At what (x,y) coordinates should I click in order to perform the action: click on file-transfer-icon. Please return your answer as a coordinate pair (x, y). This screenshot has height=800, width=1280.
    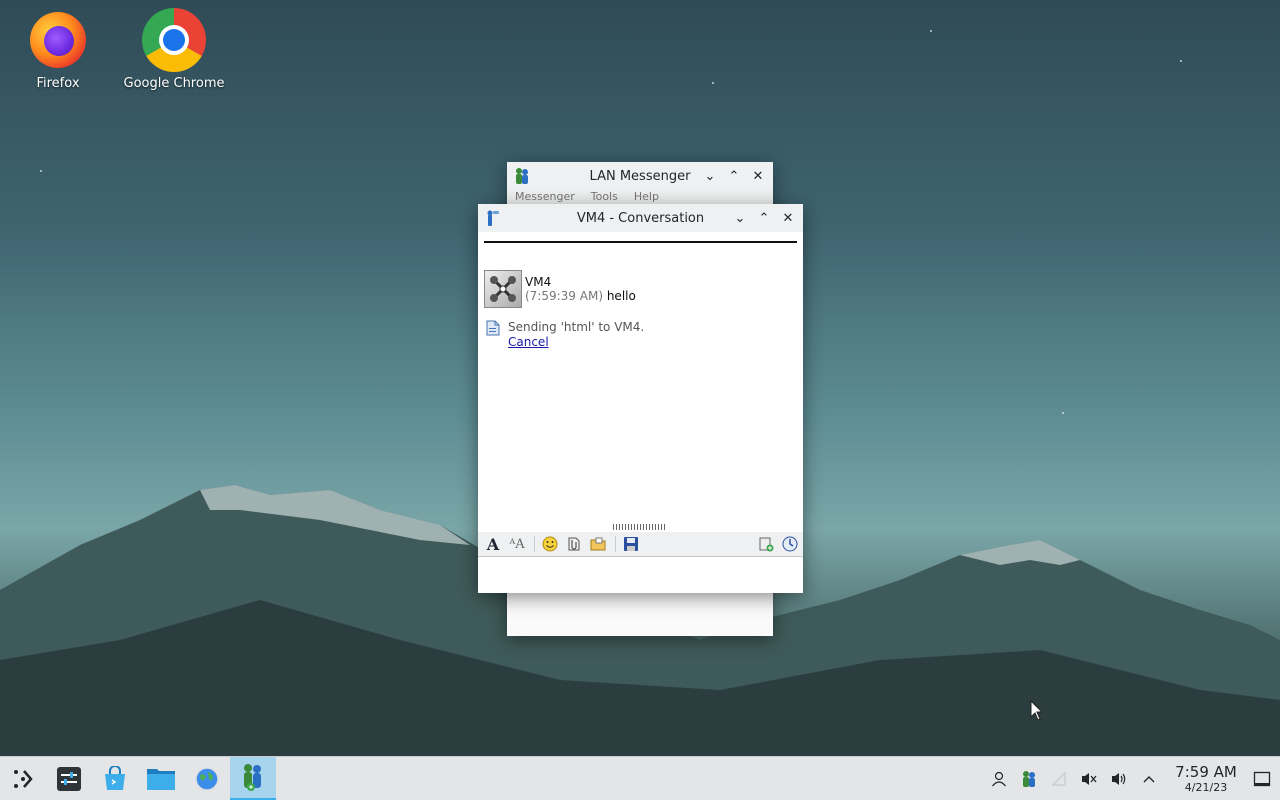
    Looking at the image, I should click on (493, 328).